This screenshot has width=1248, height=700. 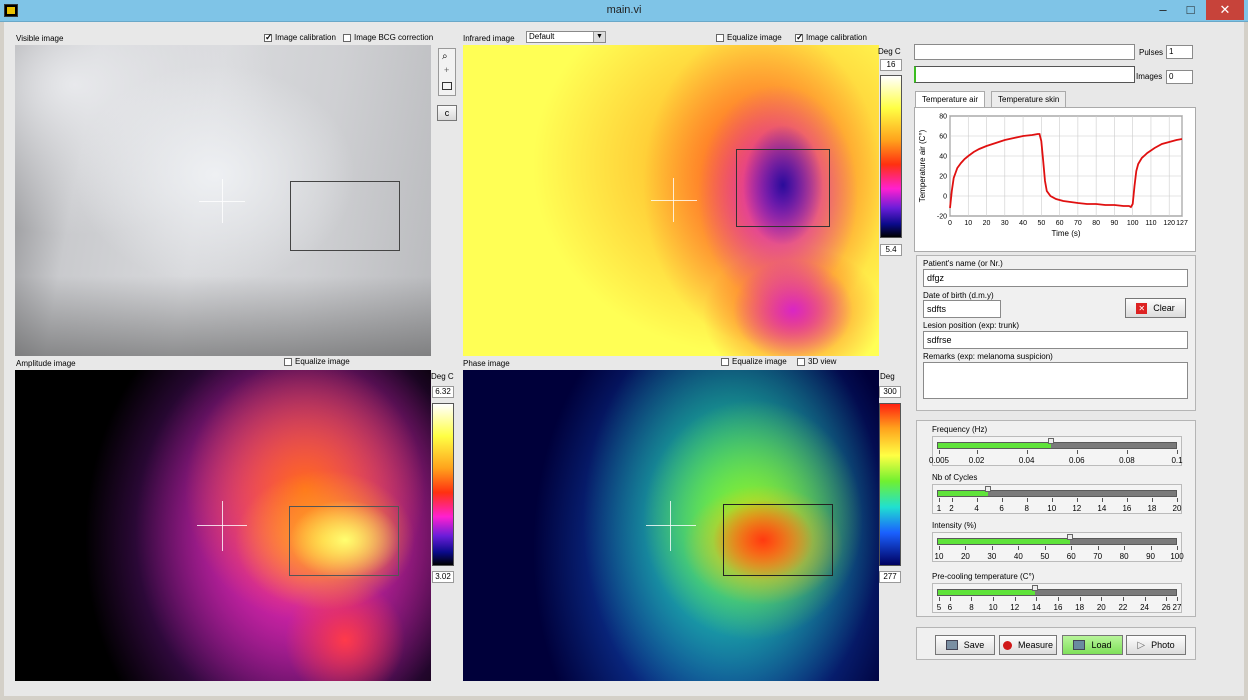 What do you see at coordinates (1179, 52) in the screenshot?
I see `pulses-value: 1` at bounding box center [1179, 52].